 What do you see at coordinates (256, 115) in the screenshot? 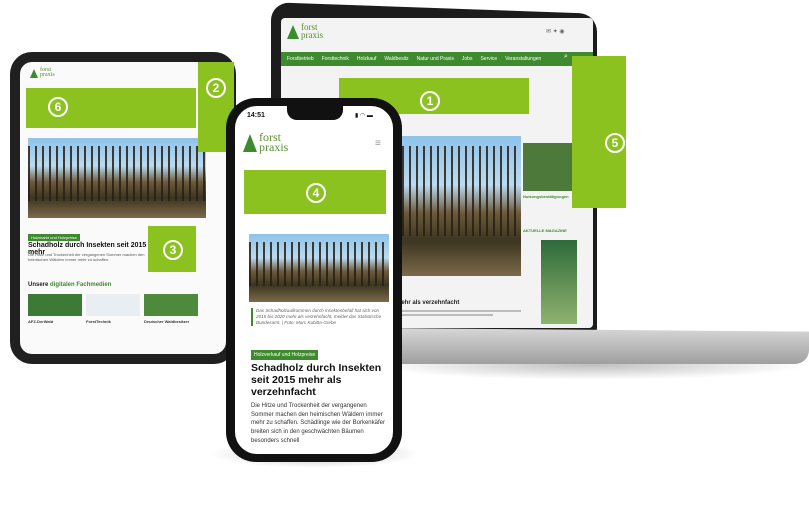
I see `status-time: 14:51` at bounding box center [256, 115].